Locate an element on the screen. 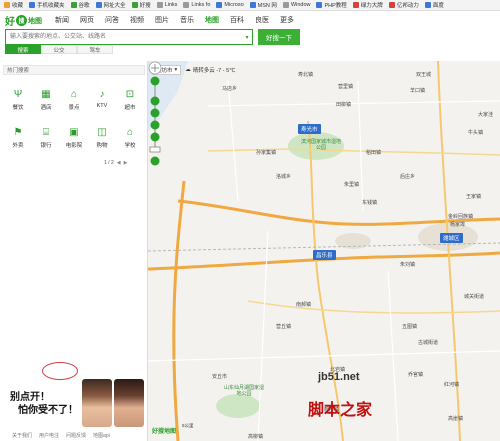 This screenshot has width=500, height=441. category-item: ⊡ 超市 is located at coordinates (130, 100).